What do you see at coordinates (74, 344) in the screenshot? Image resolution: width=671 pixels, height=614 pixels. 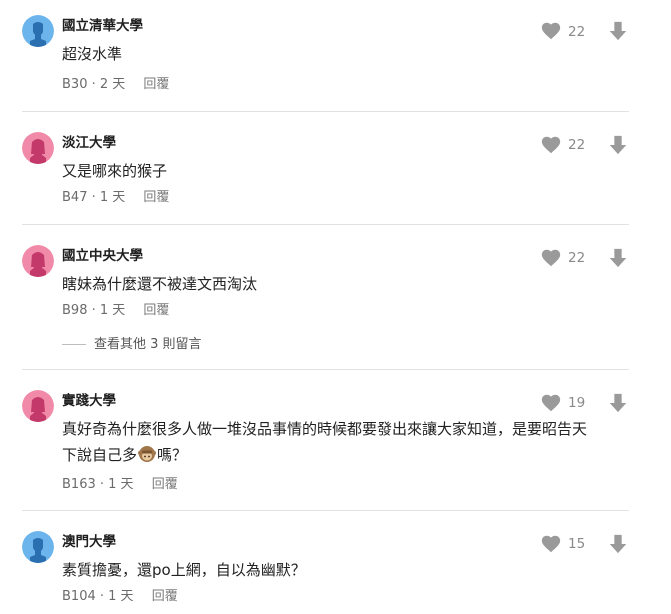 I see `more-line` at bounding box center [74, 344].